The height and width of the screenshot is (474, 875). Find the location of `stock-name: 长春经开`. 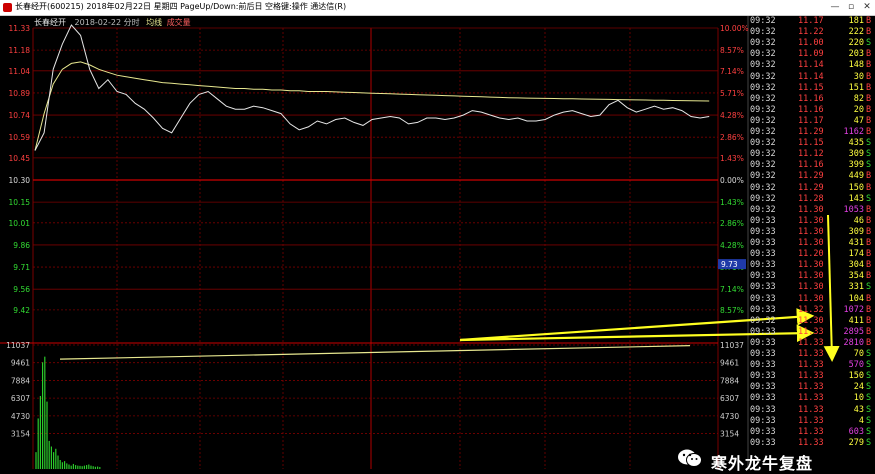

stock-name: 长春经开 is located at coordinates (50, 22).